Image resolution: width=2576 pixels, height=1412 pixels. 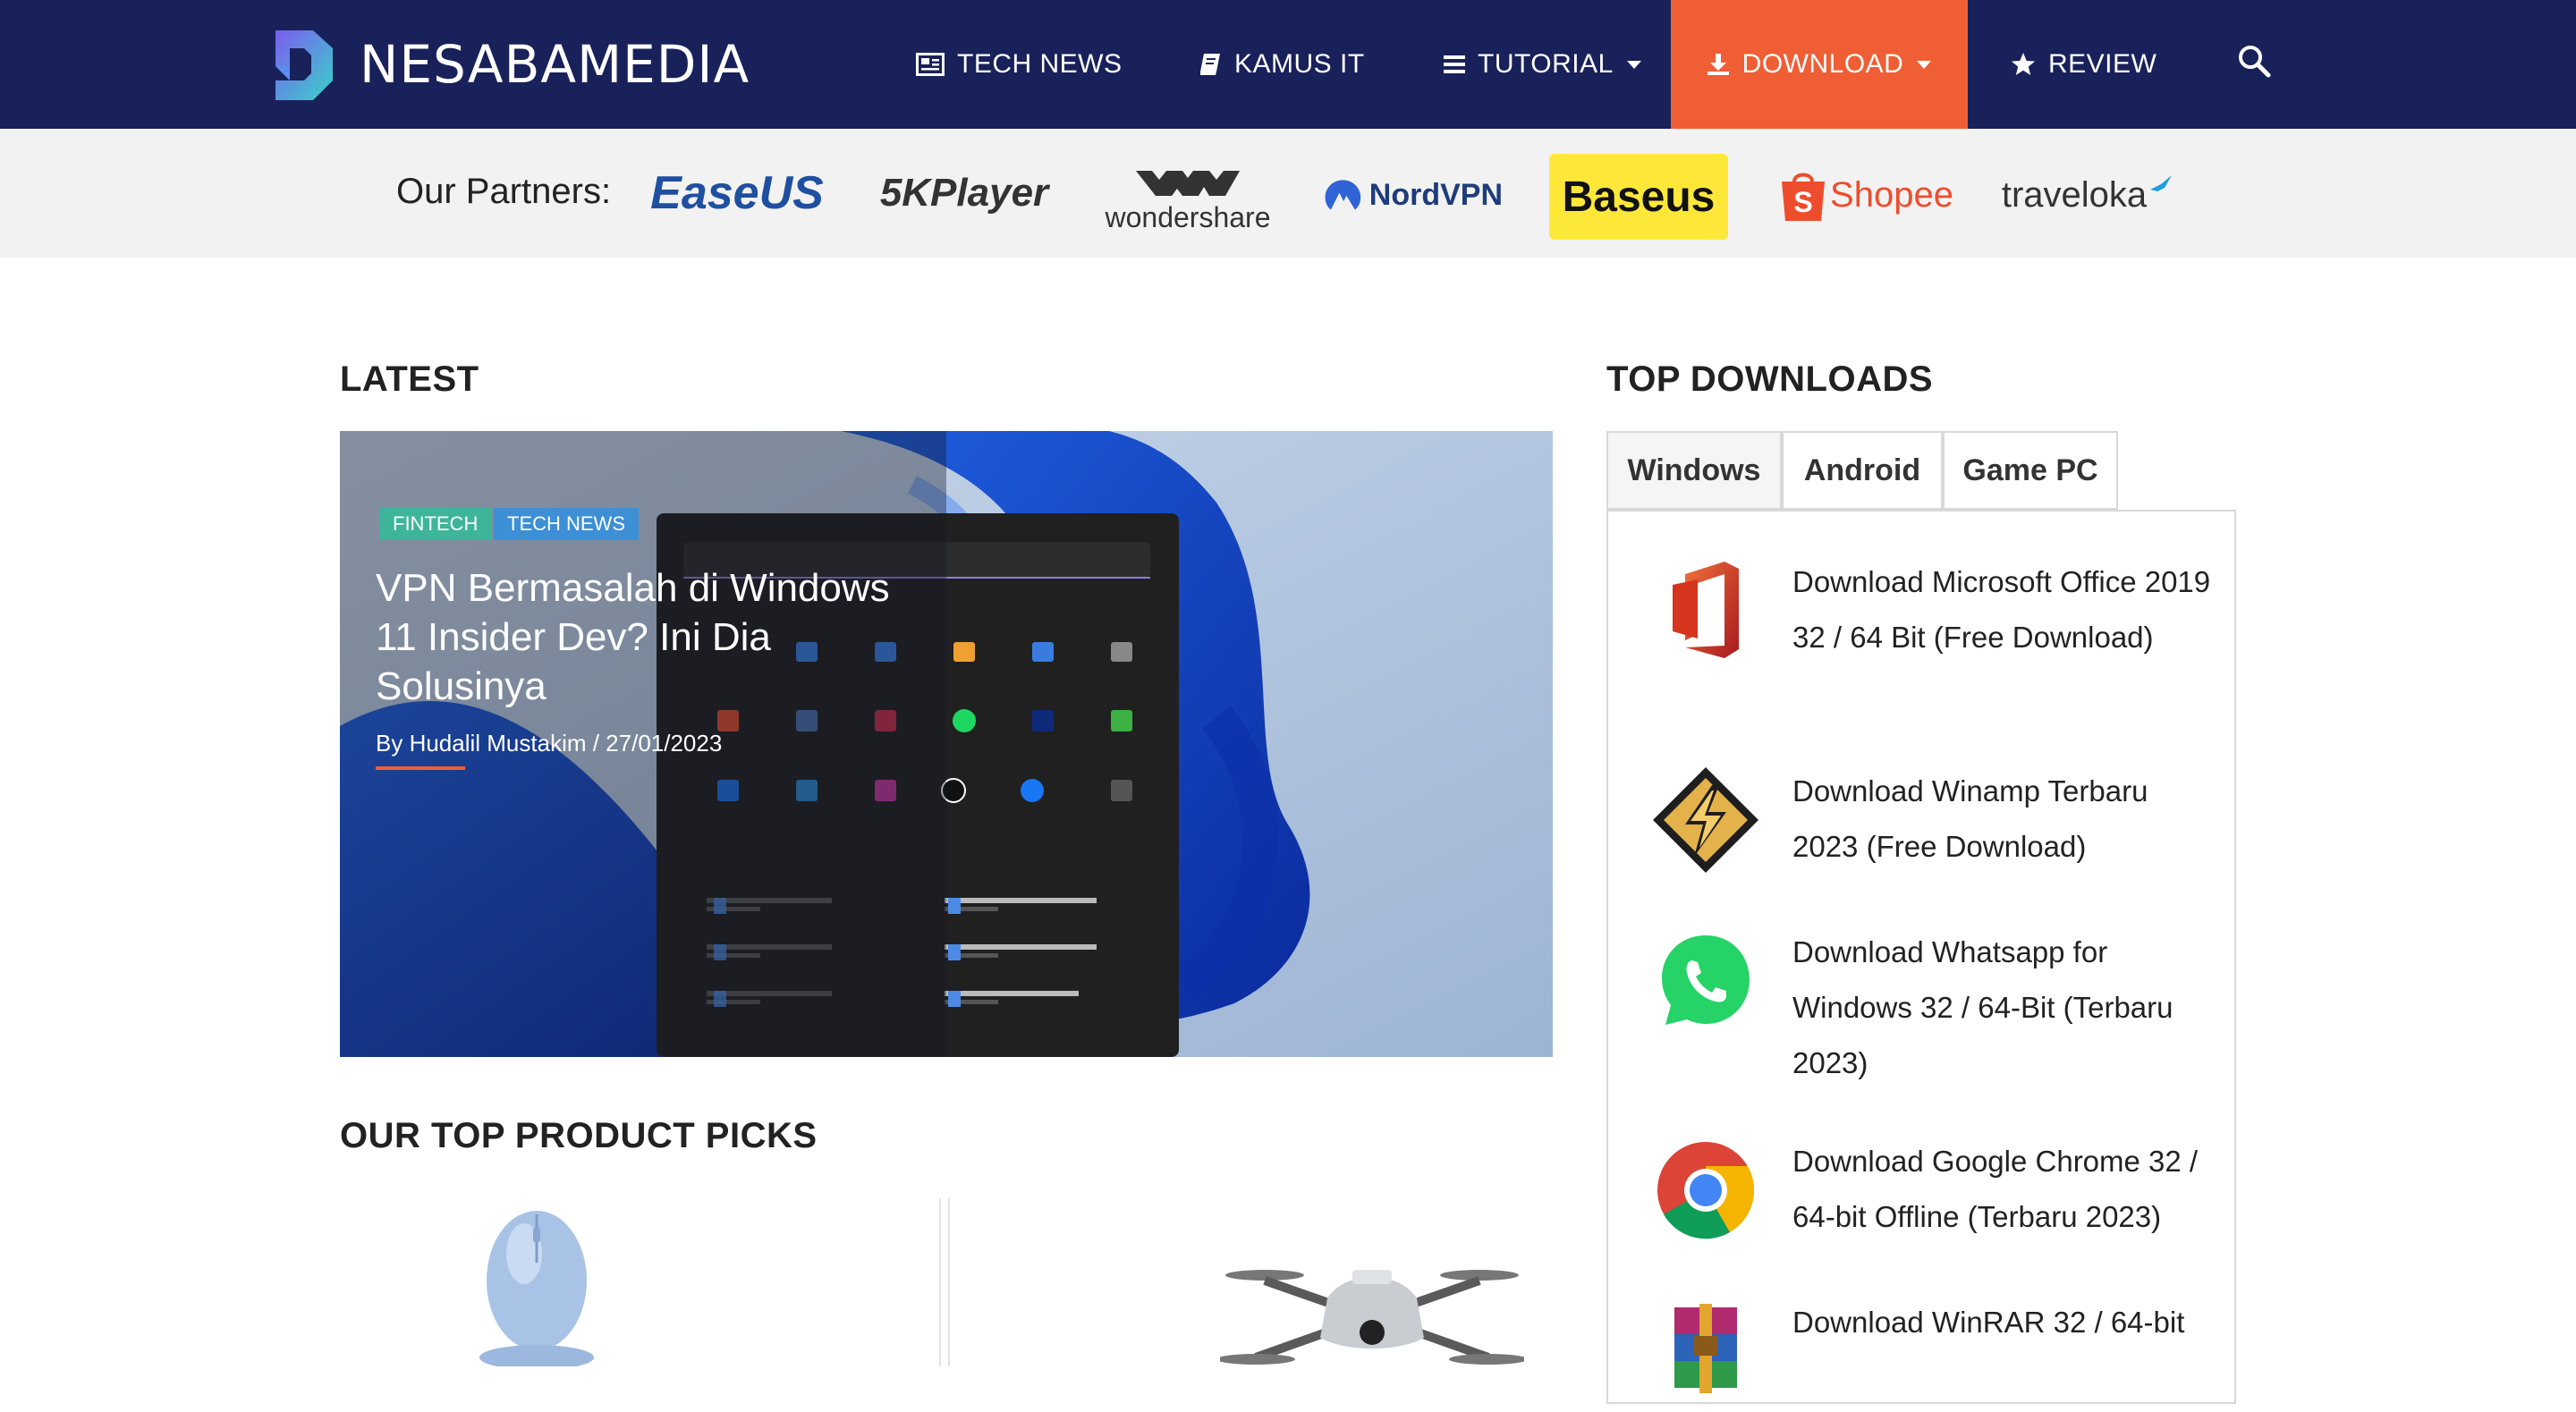 I want to click on shopee-bag-icon: S, so click(x=1804, y=197).